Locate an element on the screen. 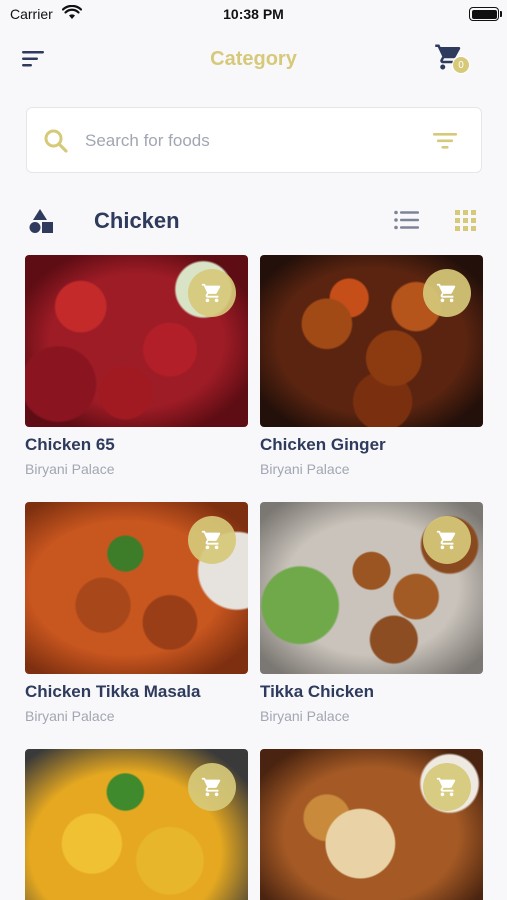  section-title: Chicken is located at coordinates (137, 220).